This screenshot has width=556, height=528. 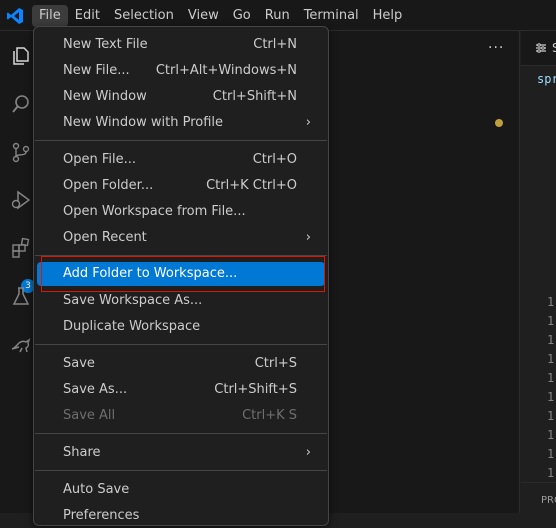 I want to click on editor-tab-label: S, so click(x=554, y=48).